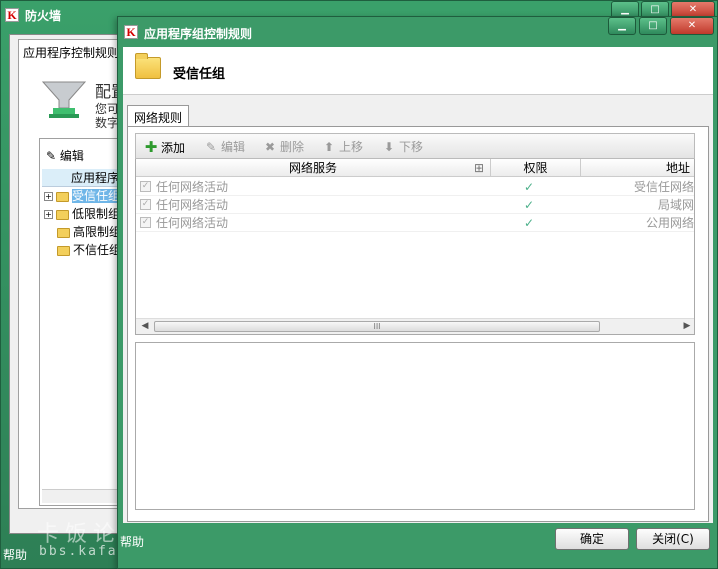 The image size is (718, 569). Describe the element at coordinates (97, 232) in the screenshot. I see `tree-item-label: 高限制组` at that location.